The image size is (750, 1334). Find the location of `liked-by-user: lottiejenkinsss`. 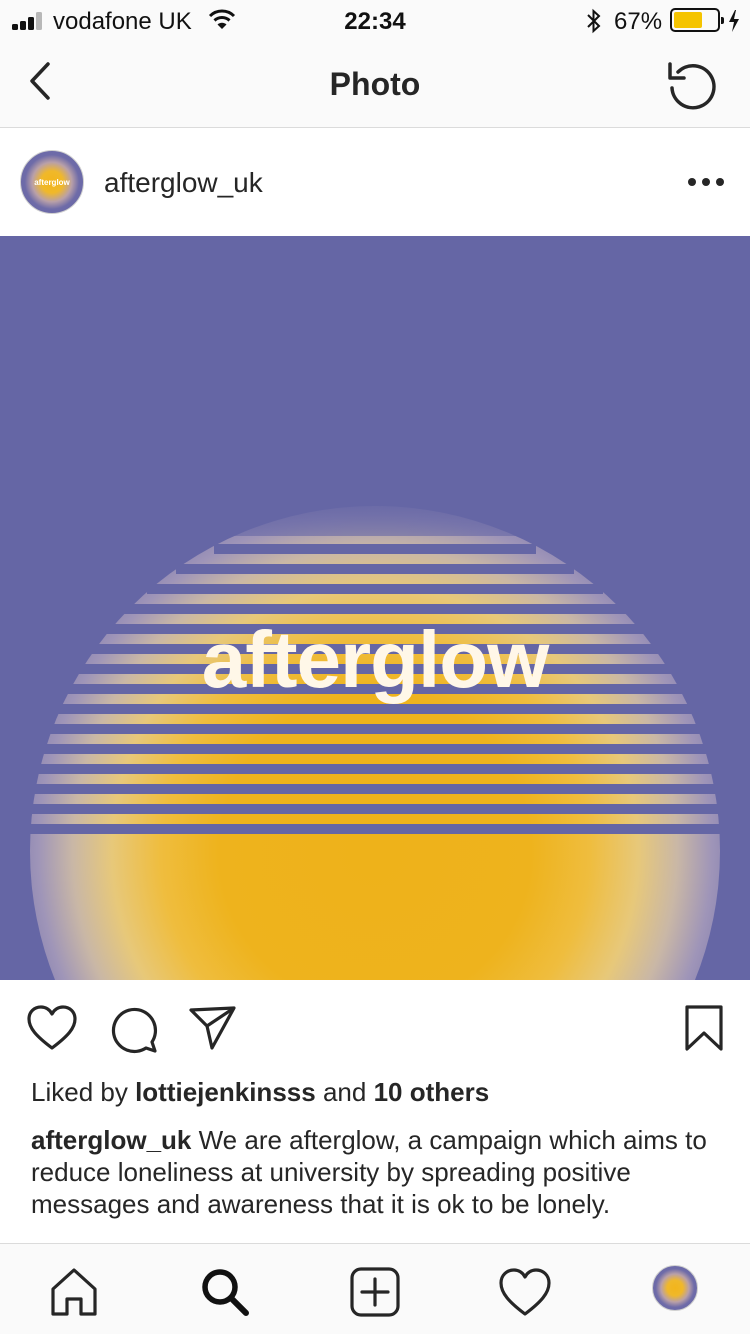

liked-by-user: lottiejenkinsss is located at coordinates (225, 1092).